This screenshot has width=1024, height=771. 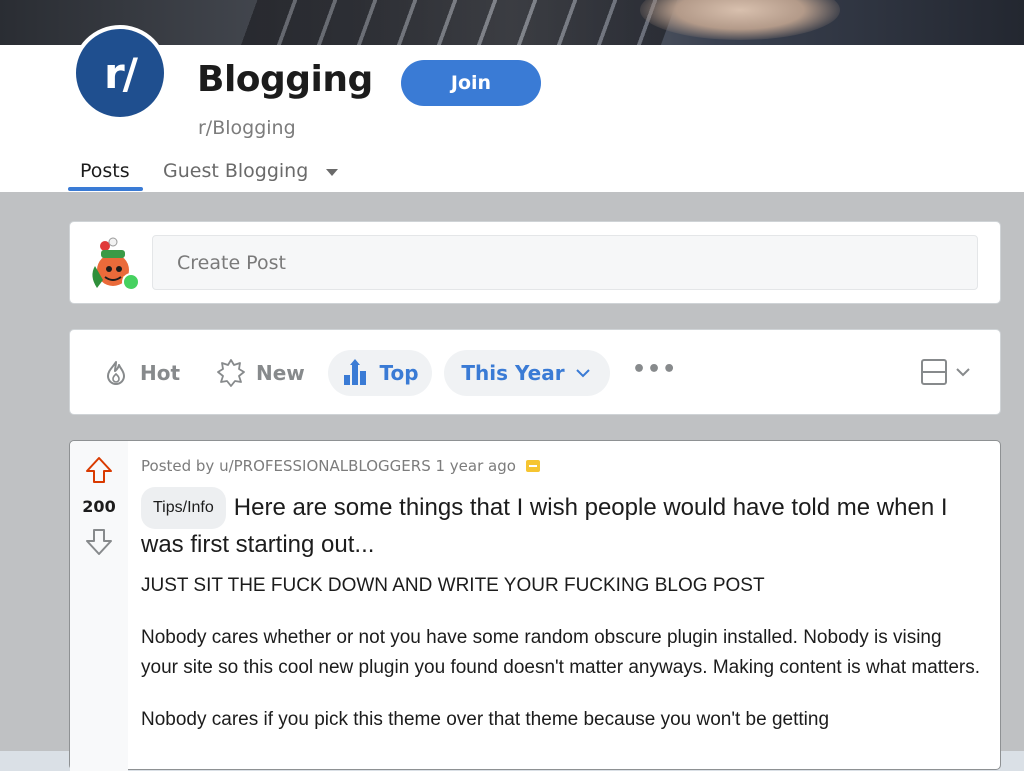 I want to click on time-range-label: This Year, so click(x=513, y=373).